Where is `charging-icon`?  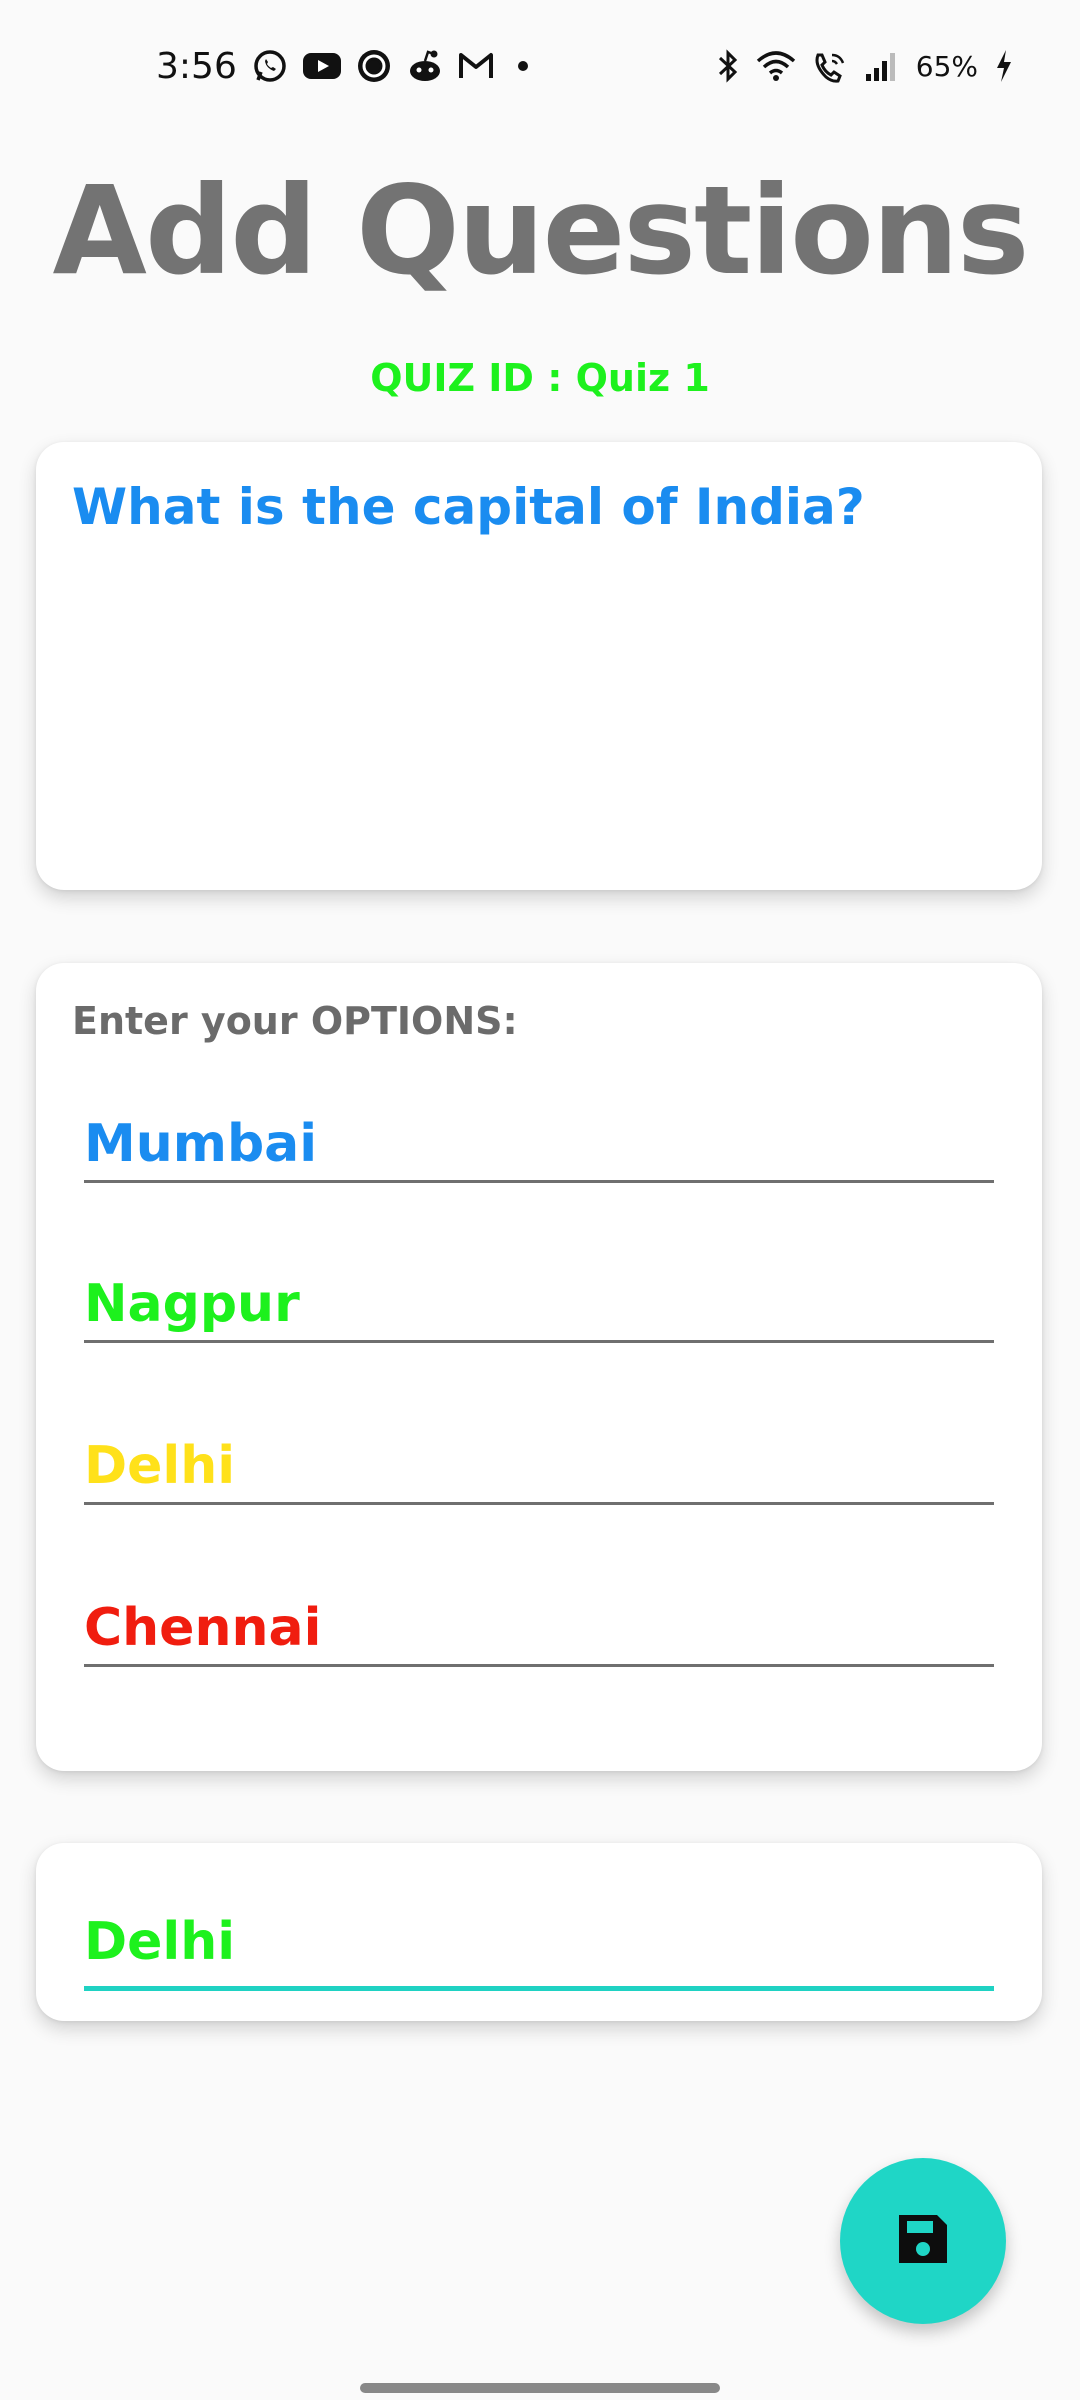 charging-icon is located at coordinates (1004, 66).